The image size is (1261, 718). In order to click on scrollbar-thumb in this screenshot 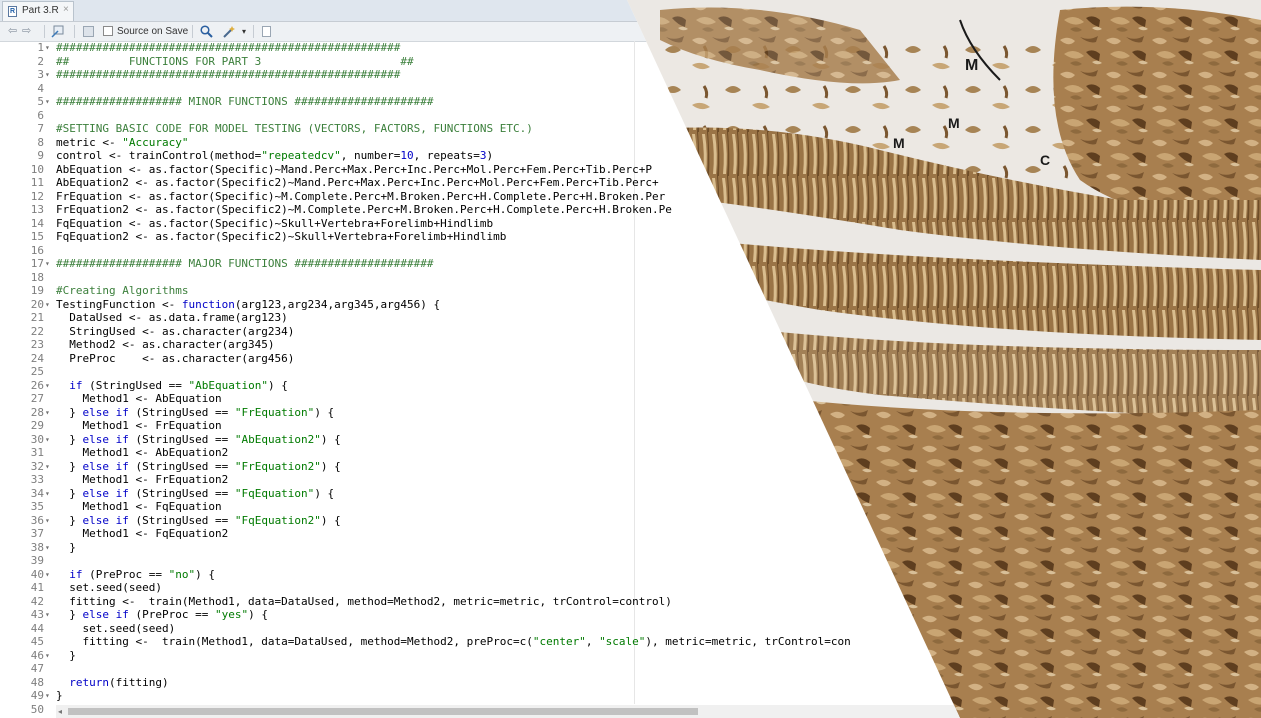, I will do `click(383, 711)`.